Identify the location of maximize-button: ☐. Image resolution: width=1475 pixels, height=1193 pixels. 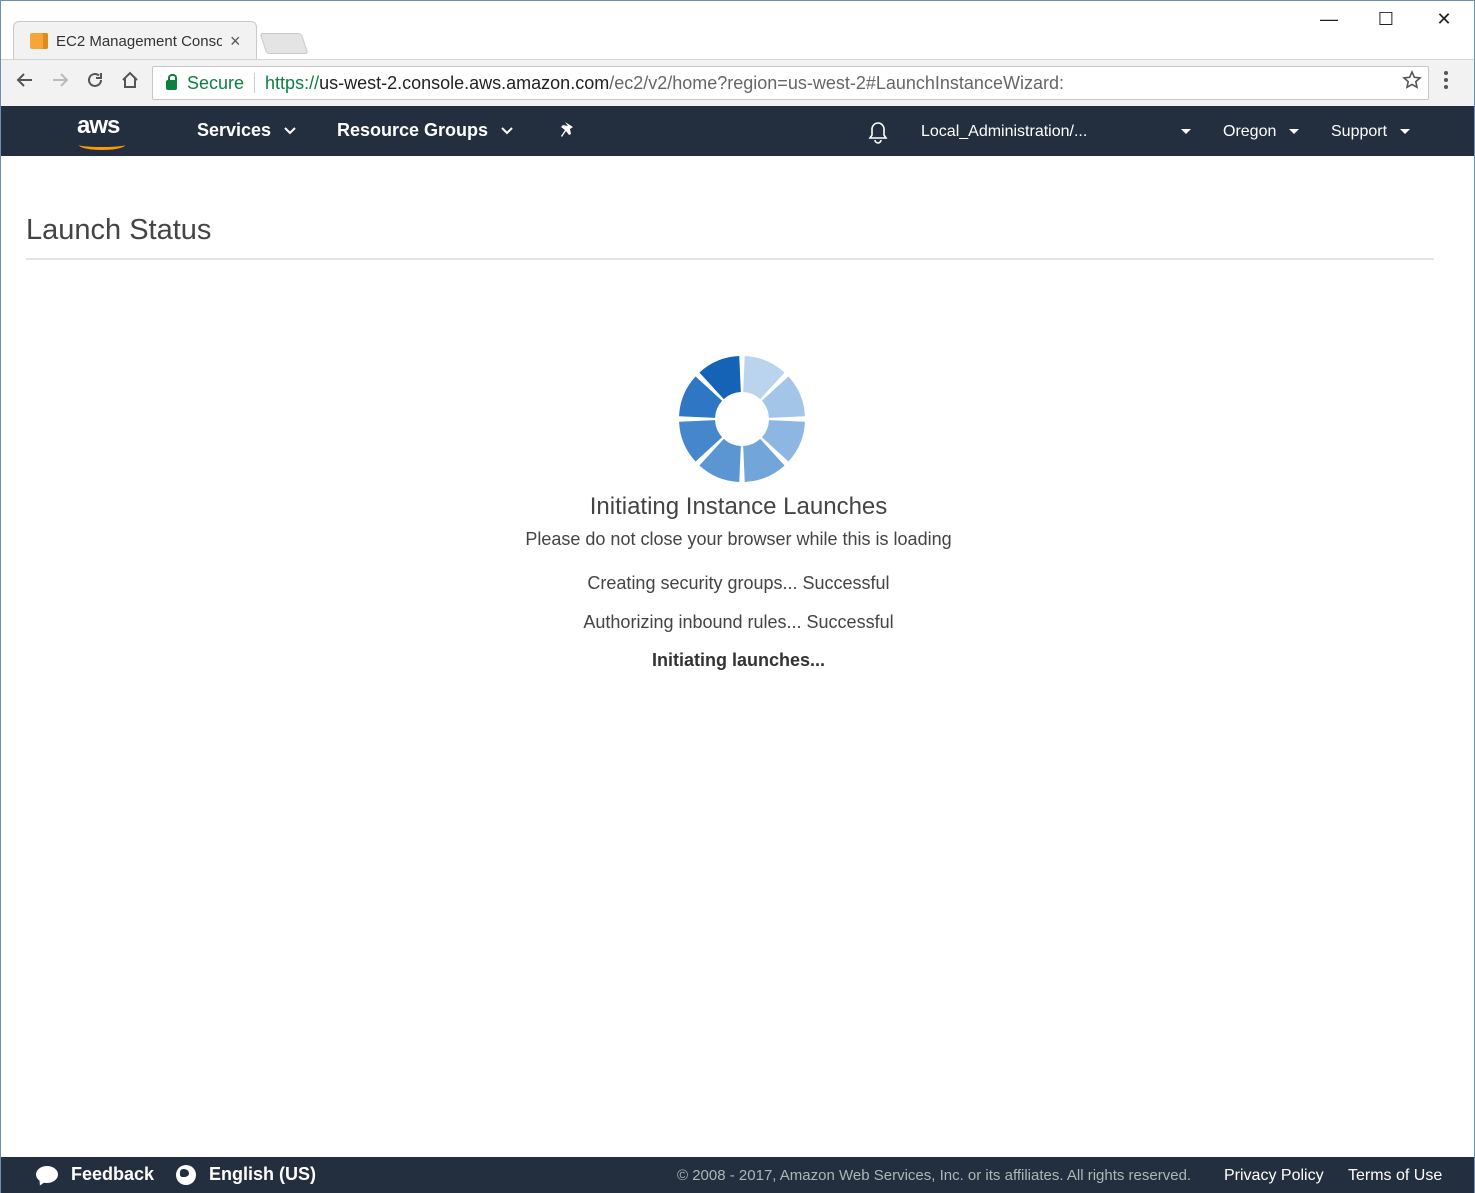
(1386, 19).